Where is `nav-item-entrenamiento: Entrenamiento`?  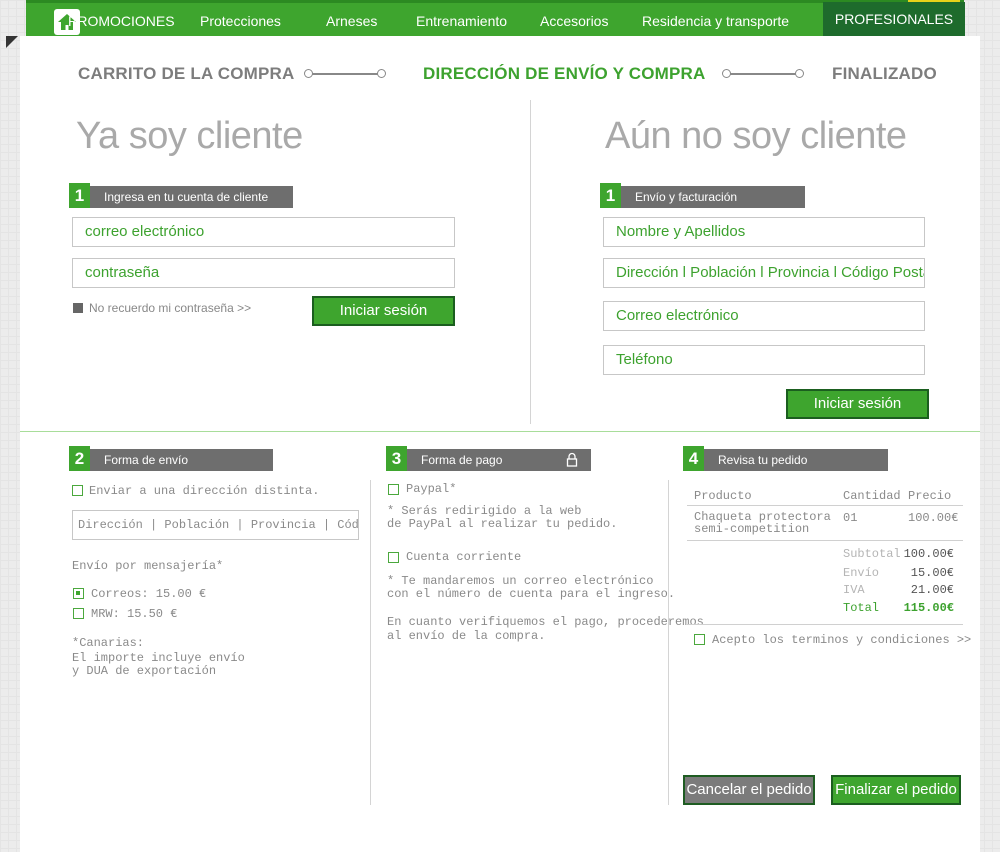
nav-item-entrenamiento: Entrenamiento is located at coordinates (461, 21).